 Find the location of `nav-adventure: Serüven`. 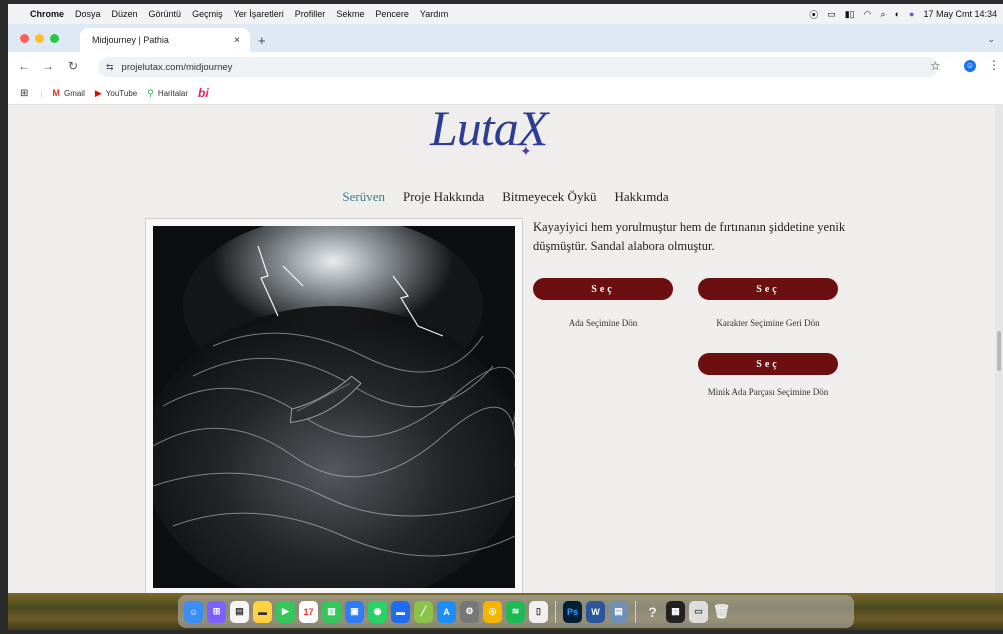

nav-adventure: Serüven is located at coordinates (363, 197).